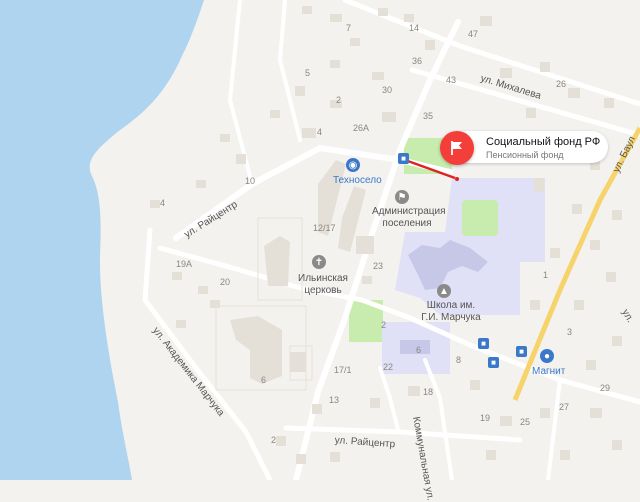 Image resolution: width=640 pixels, height=502 pixels. I want to click on house-number: 26А, so click(361, 128).